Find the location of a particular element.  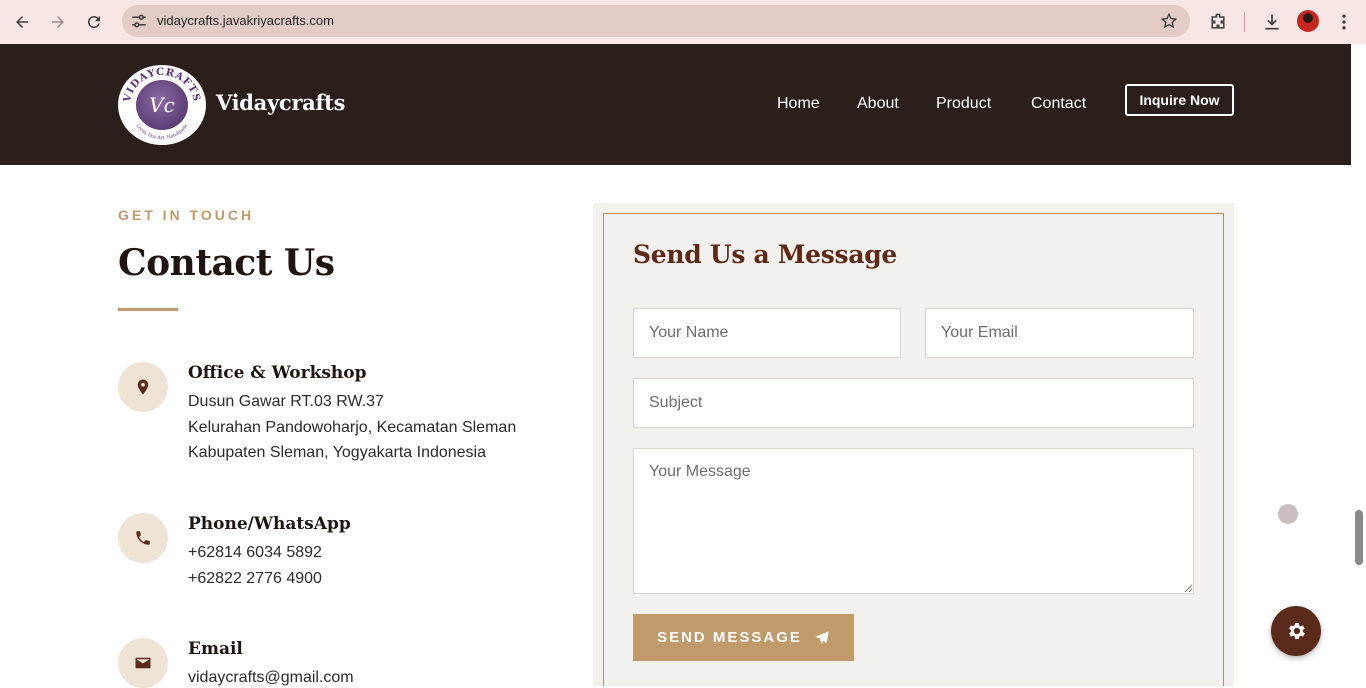

back-button is located at coordinates (22, 22).